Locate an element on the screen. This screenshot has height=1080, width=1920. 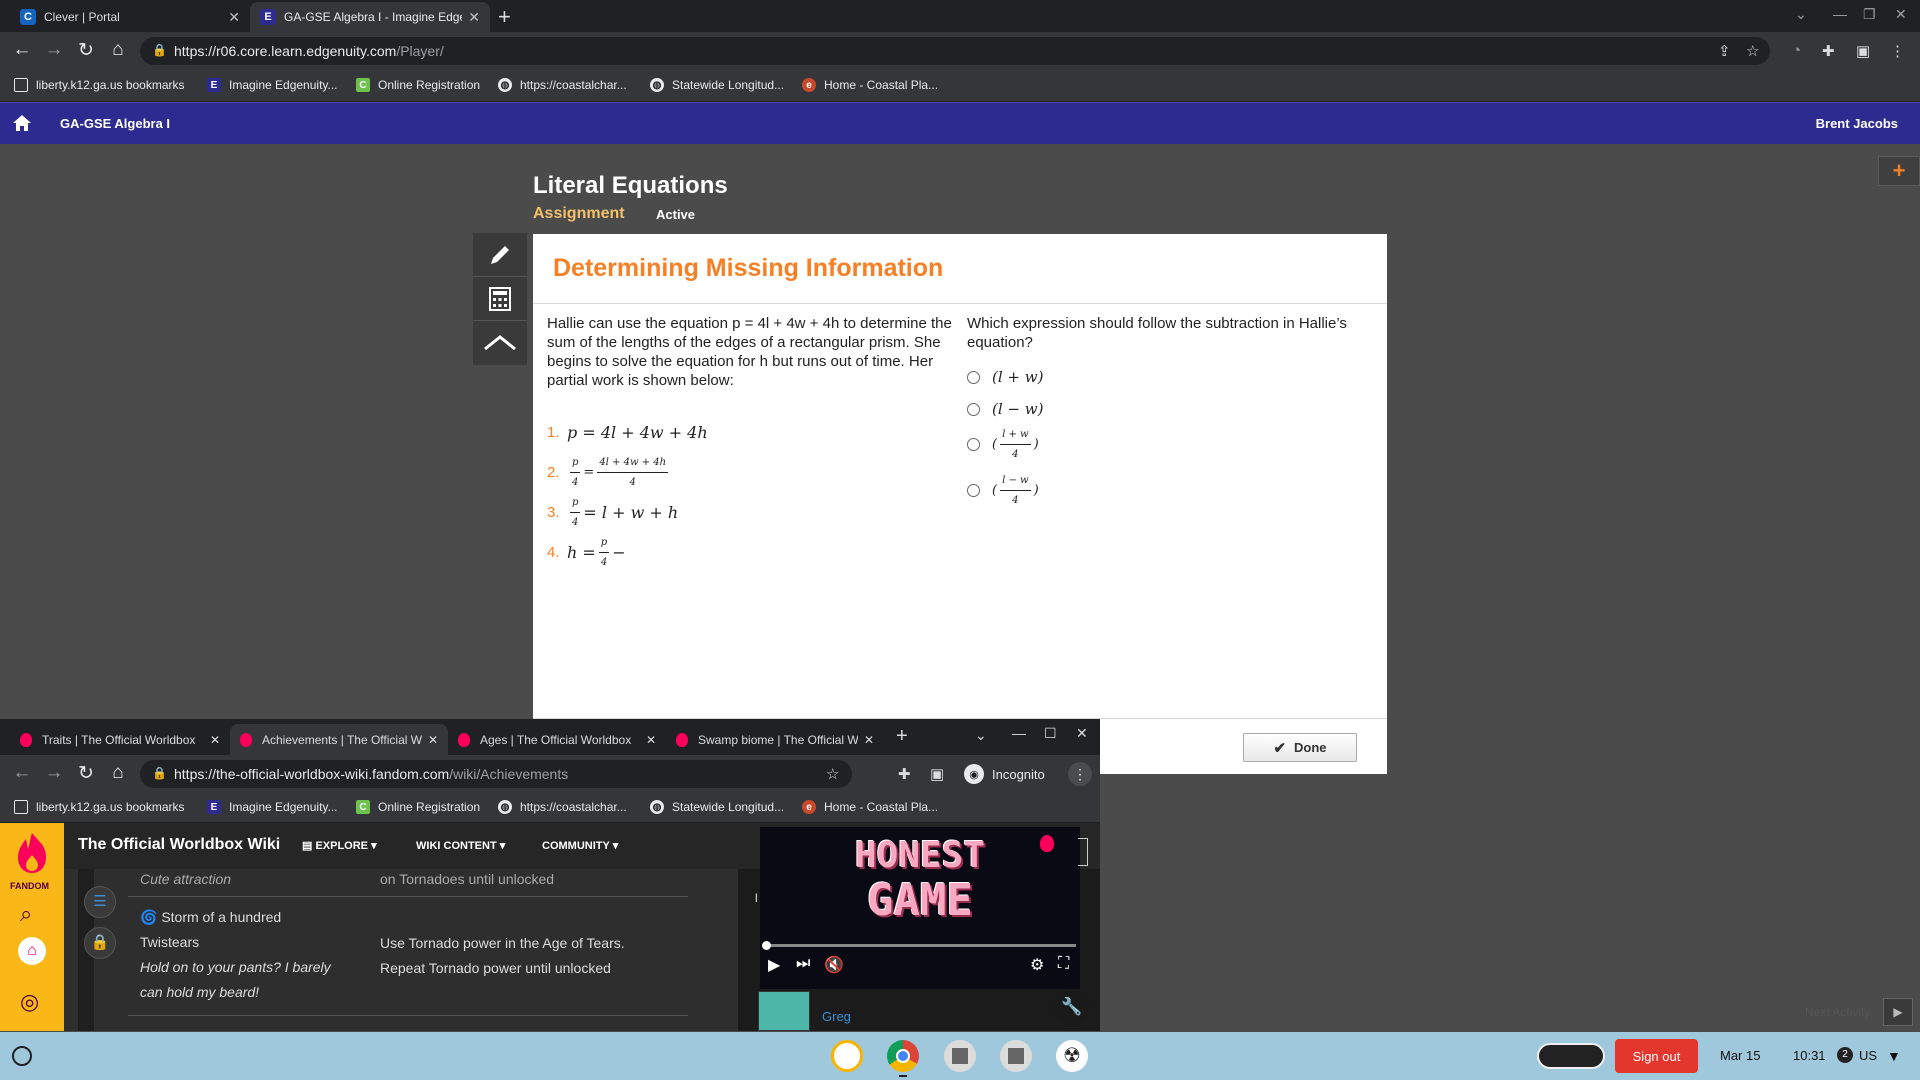
bookmark-folder: liberty.k12.ga.us bookmarks is located at coordinates (99, 807).